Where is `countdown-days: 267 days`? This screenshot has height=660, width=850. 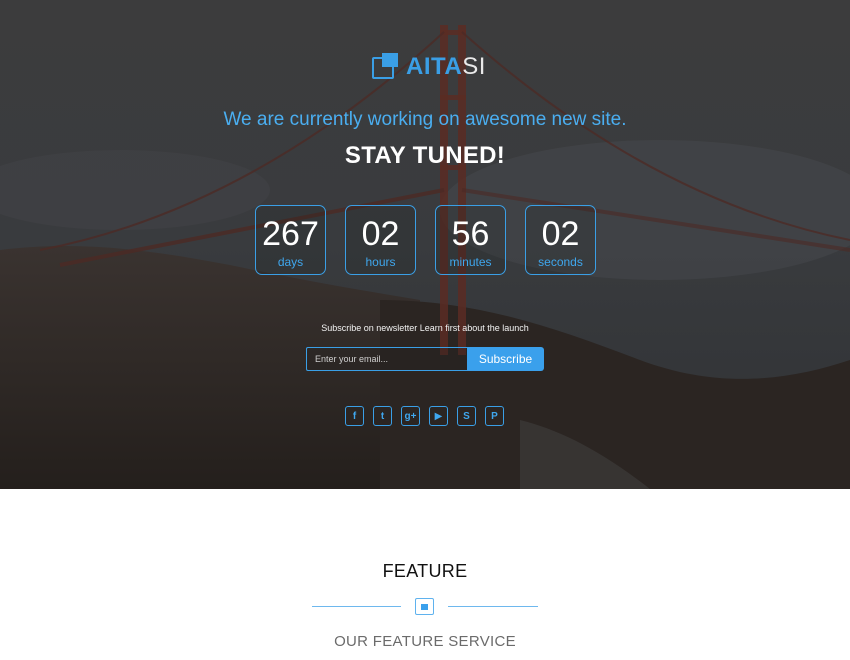 countdown-days: 267 days is located at coordinates (290, 240).